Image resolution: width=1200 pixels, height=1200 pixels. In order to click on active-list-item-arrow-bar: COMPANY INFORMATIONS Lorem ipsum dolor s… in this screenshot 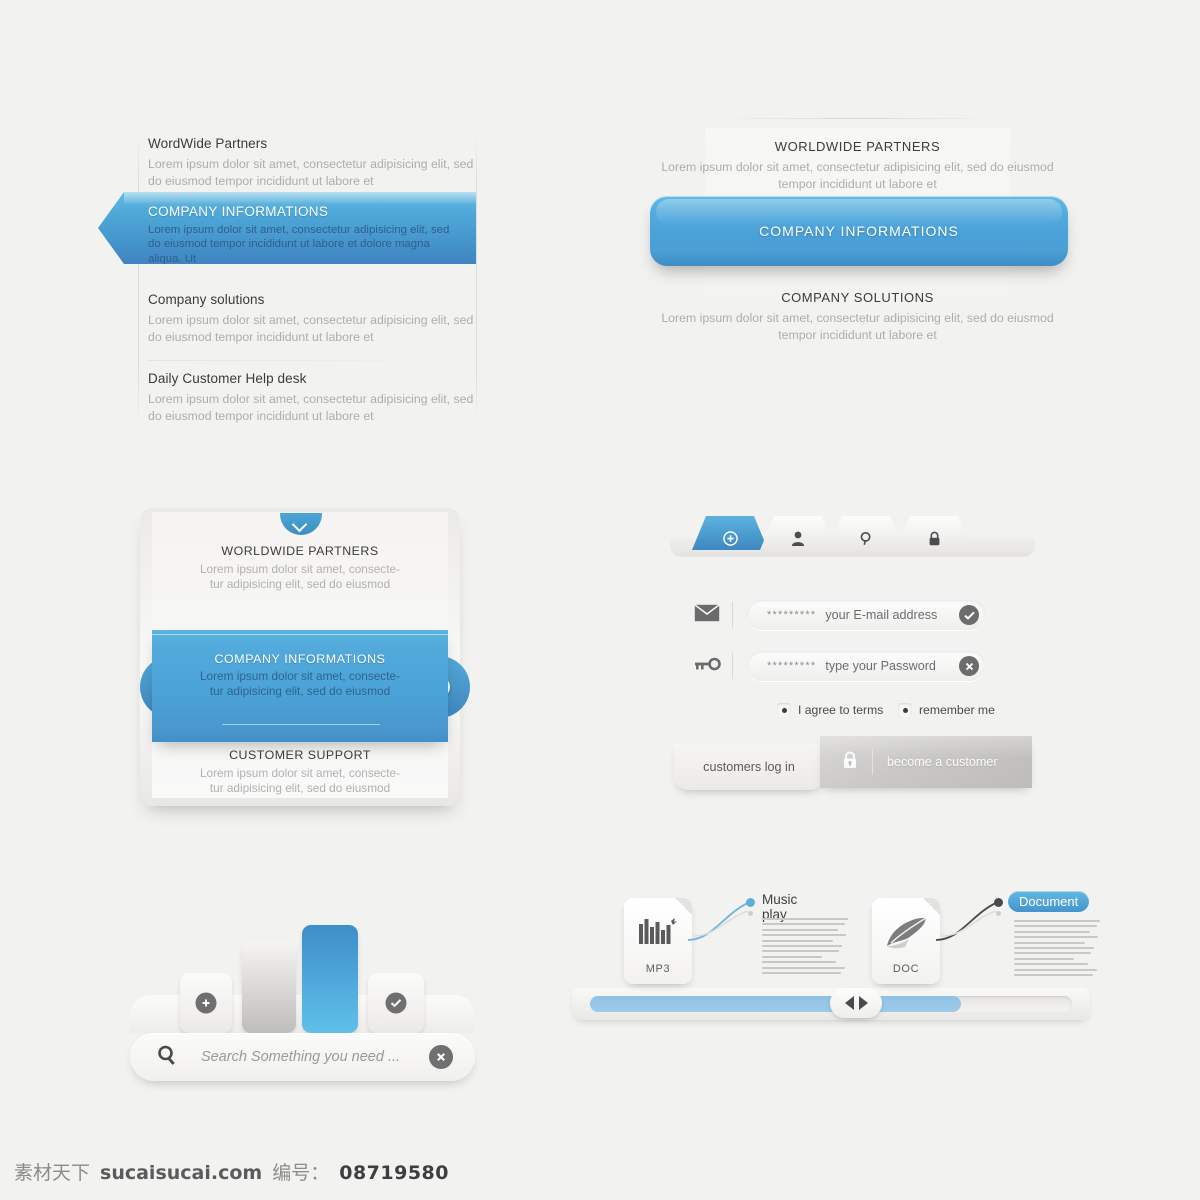, I will do `click(287, 228)`.